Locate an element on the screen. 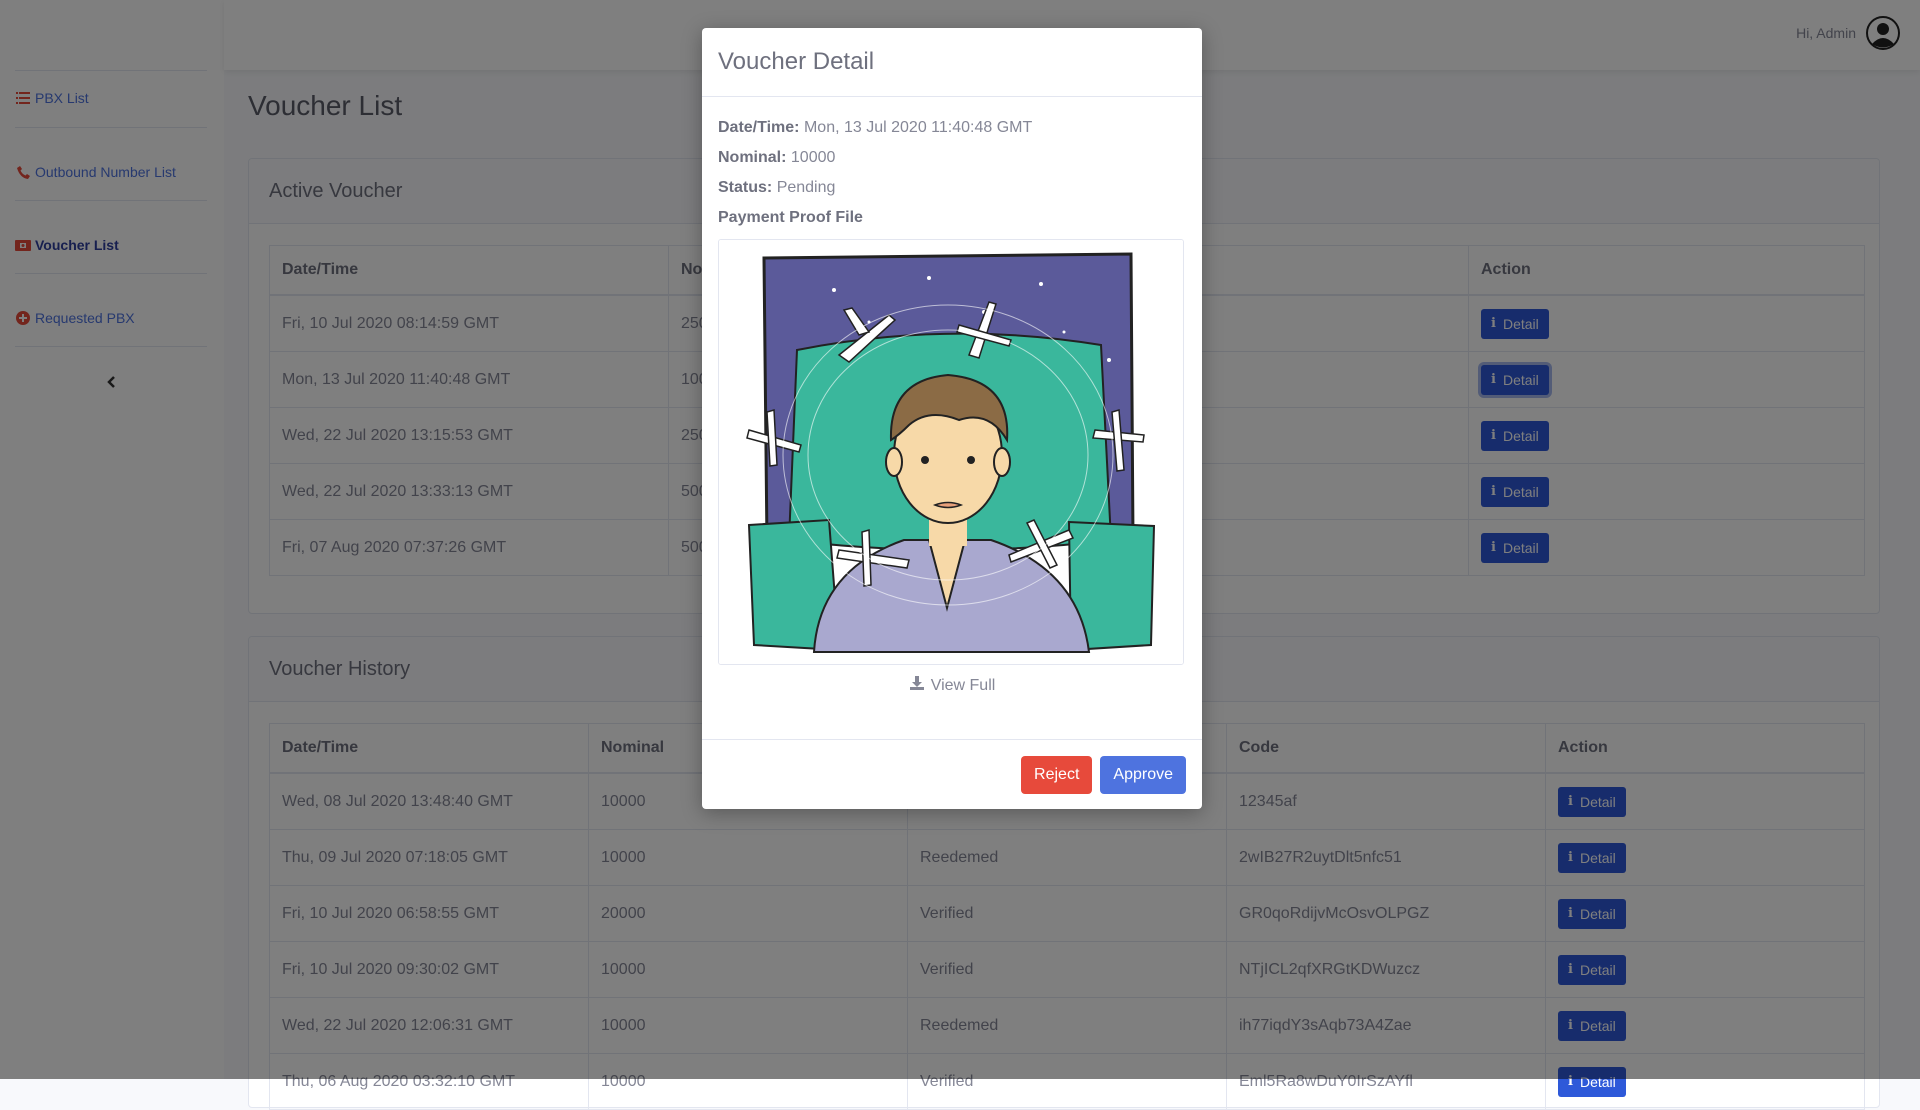 This screenshot has height=1110, width=1920. payment-proof-image is located at coordinates (951, 452).